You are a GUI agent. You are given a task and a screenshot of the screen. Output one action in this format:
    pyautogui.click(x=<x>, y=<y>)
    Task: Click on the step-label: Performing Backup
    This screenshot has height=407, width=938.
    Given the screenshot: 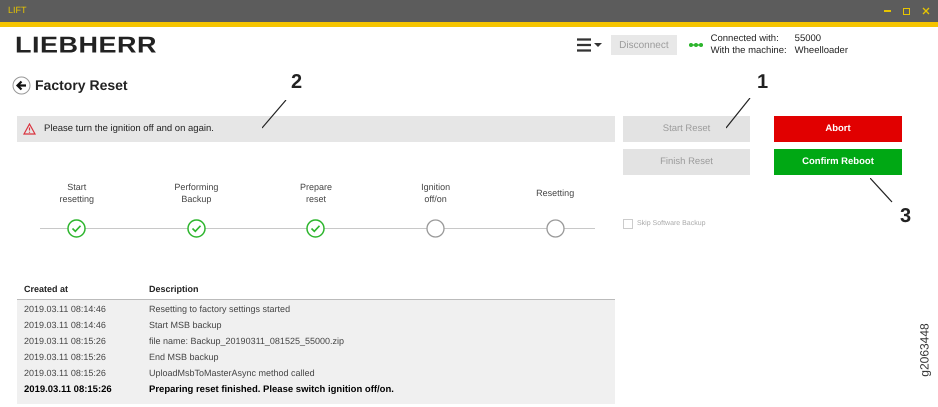 What is the action you would take?
    pyautogui.click(x=196, y=193)
    